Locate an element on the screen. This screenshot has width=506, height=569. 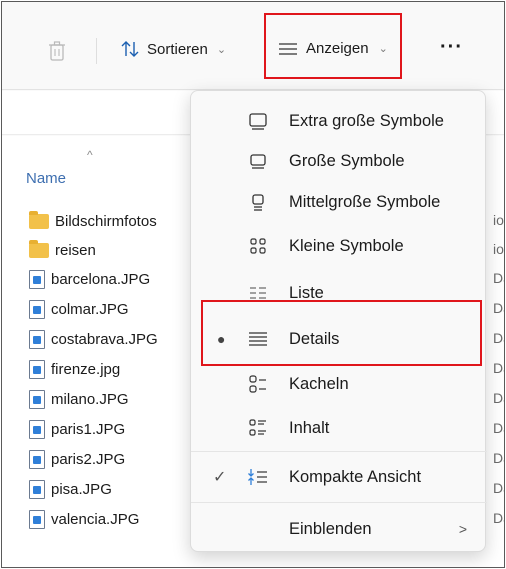
file-name: firenze.jpg is located at coordinates (86, 369).